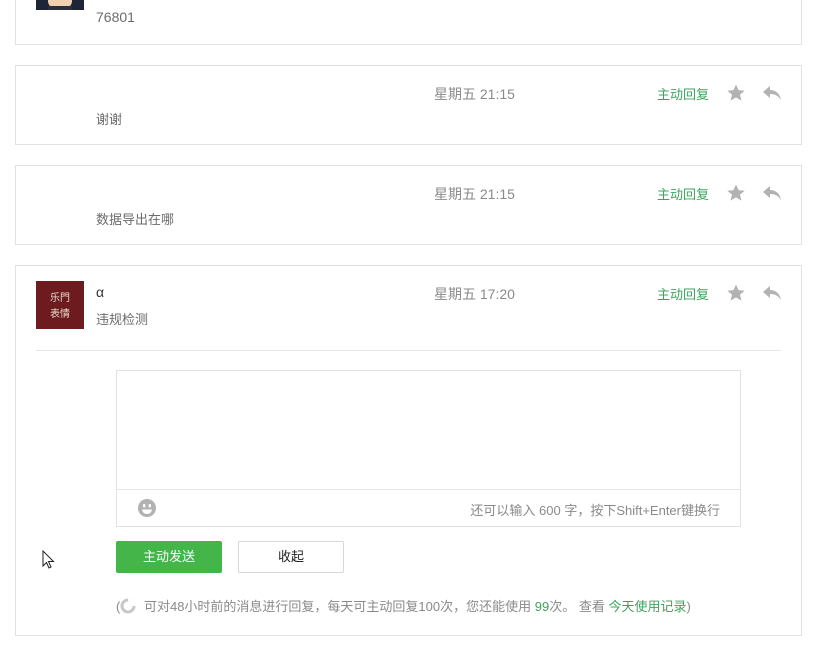  What do you see at coordinates (48, 559) in the screenshot?
I see `mouse-cursor-icon` at bounding box center [48, 559].